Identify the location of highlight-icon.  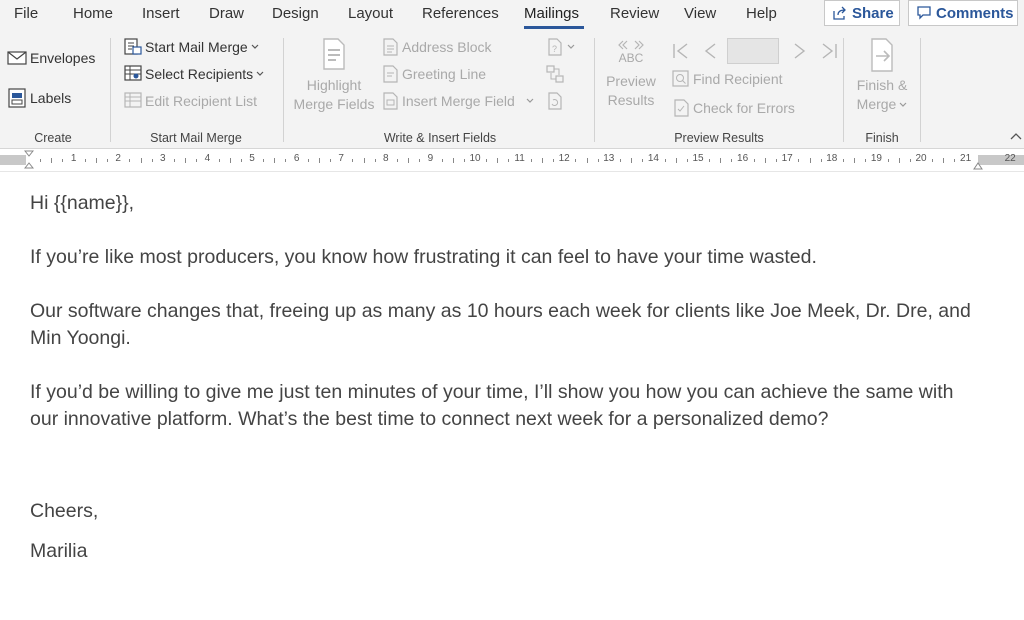
(334, 54).